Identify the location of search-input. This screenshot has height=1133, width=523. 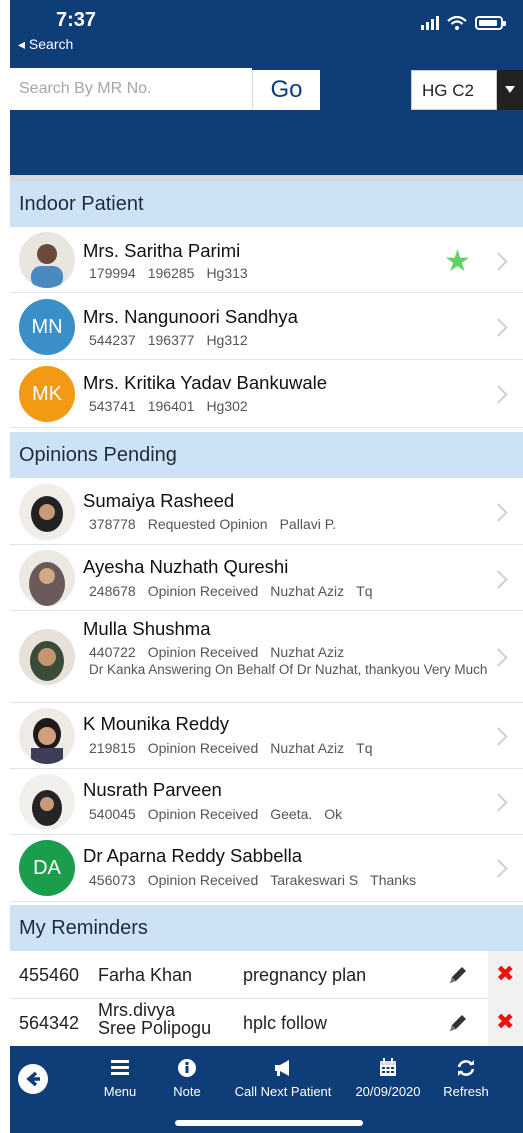
(131, 89).